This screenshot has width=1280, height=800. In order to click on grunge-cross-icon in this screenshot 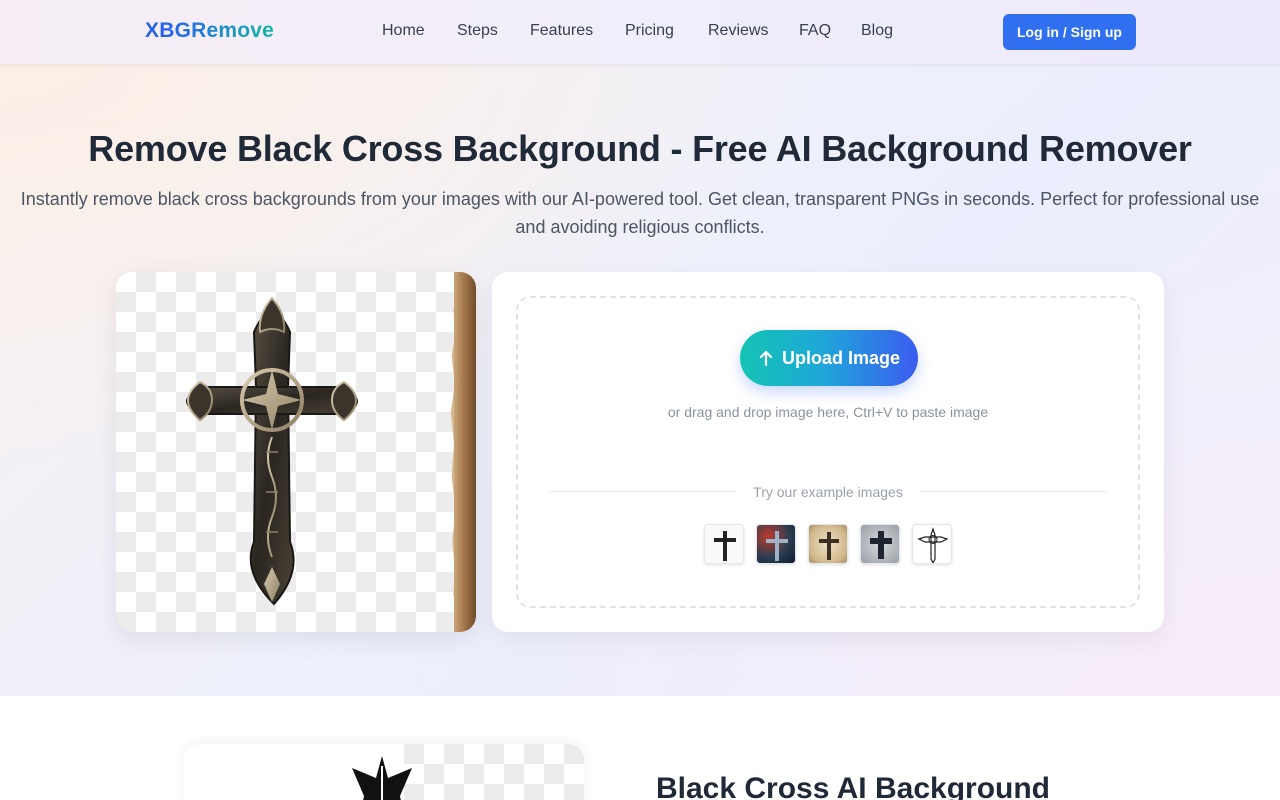, I will do `click(881, 545)`.